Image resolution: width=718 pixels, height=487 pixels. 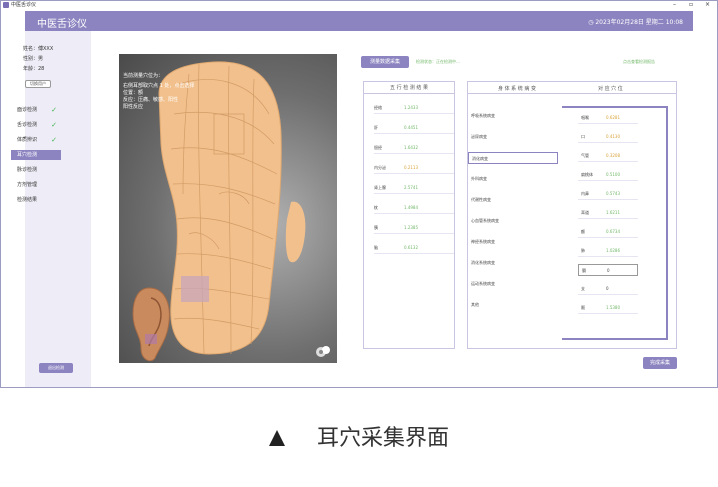 I want to click on acupoint-key: 咽喉, so click(x=585, y=117).